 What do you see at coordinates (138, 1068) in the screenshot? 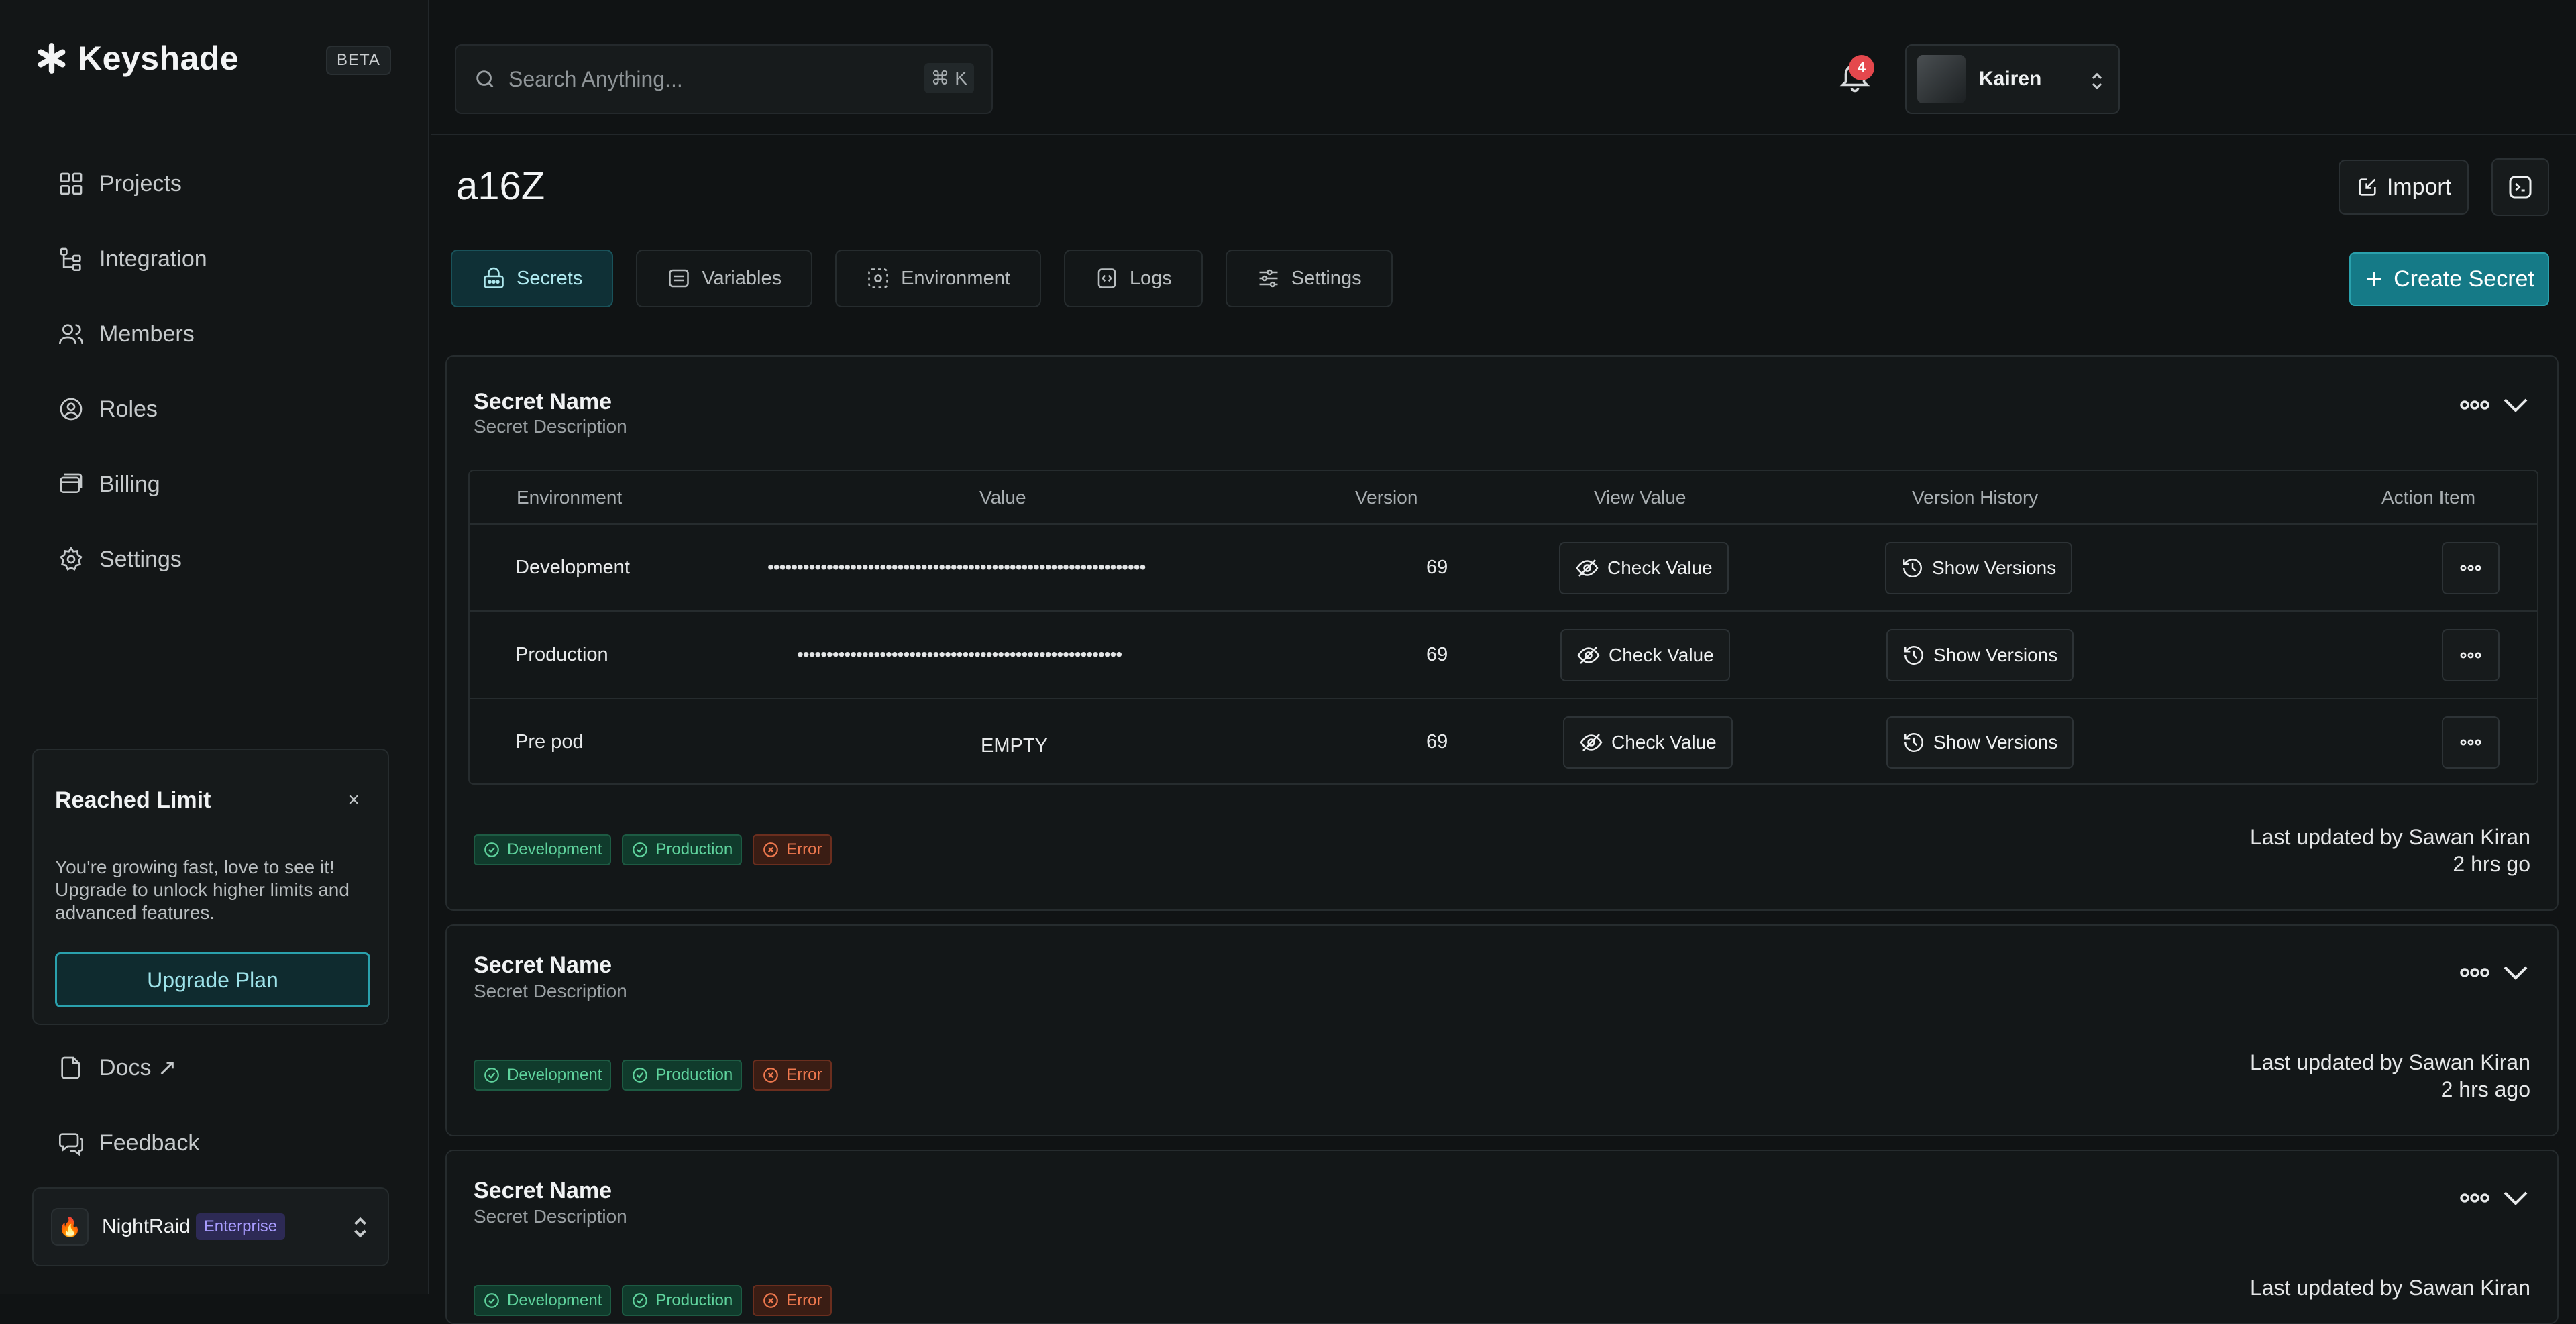
I see `docs-label: Docs ↗` at bounding box center [138, 1068].